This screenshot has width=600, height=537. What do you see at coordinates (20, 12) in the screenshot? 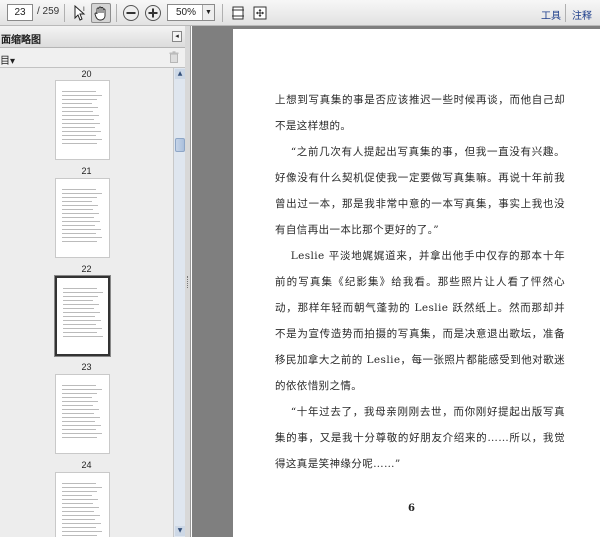
I see `page-number-input: 23` at bounding box center [20, 12].